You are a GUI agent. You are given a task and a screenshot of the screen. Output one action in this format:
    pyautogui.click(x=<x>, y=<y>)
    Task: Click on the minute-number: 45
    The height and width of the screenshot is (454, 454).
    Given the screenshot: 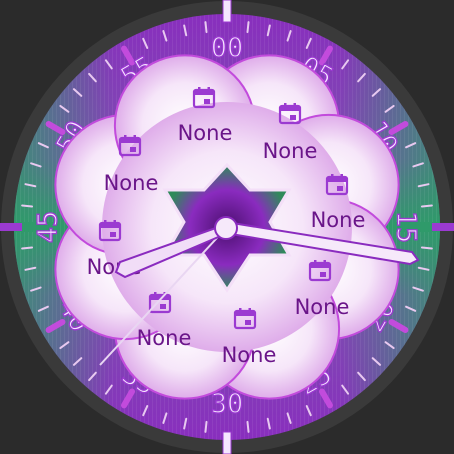 What is the action you would take?
    pyautogui.click(x=48, y=227)
    